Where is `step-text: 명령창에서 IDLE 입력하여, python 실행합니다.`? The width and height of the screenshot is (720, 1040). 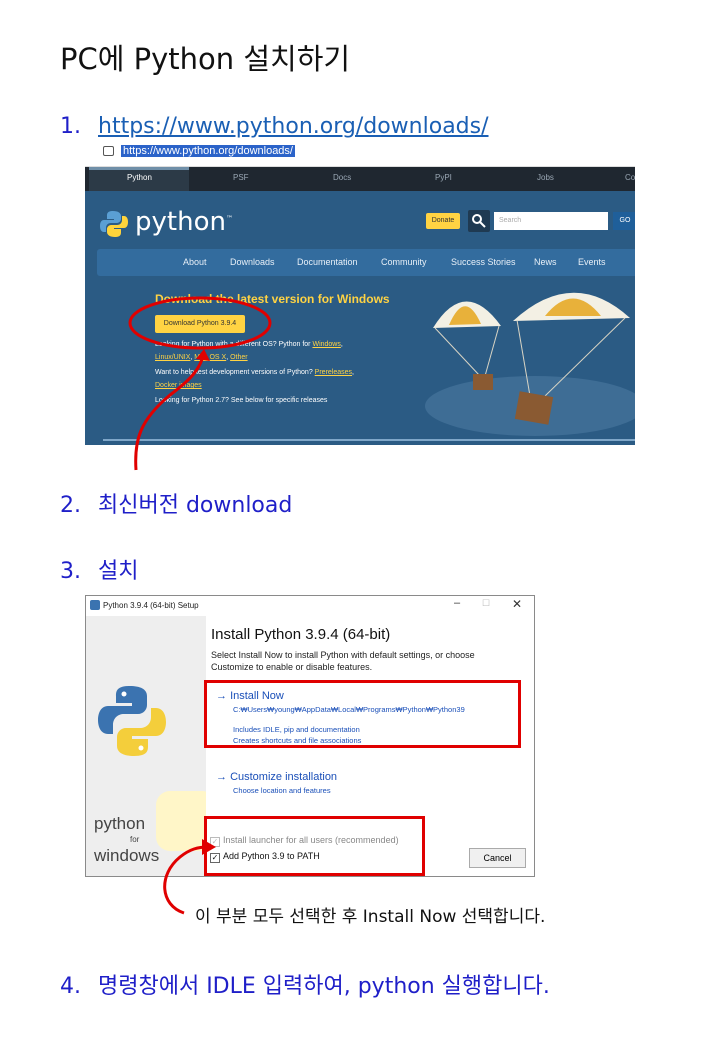
step-text: 명령창에서 IDLE 입력하여, python 실행합니다. is located at coordinates (324, 986).